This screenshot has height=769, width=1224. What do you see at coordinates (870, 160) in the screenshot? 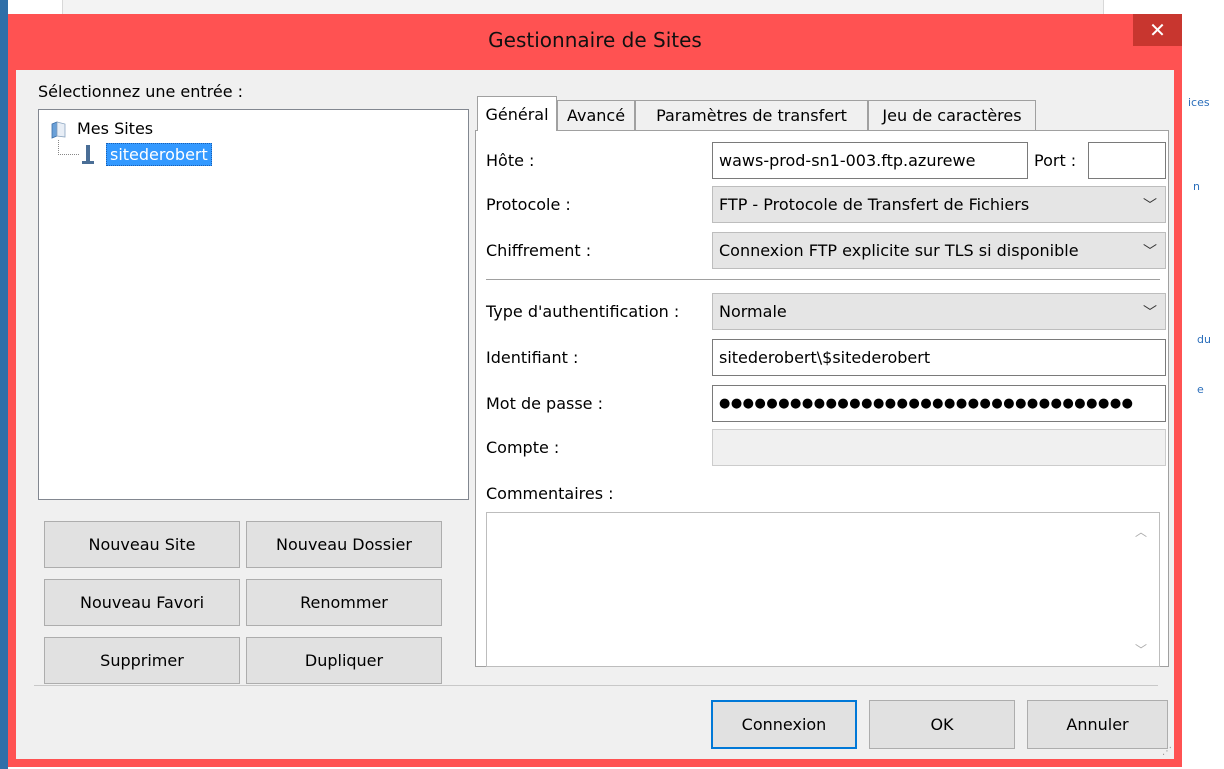
I see `host-input: waws-prod-sn1-003.ftp.azurewe` at bounding box center [870, 160].